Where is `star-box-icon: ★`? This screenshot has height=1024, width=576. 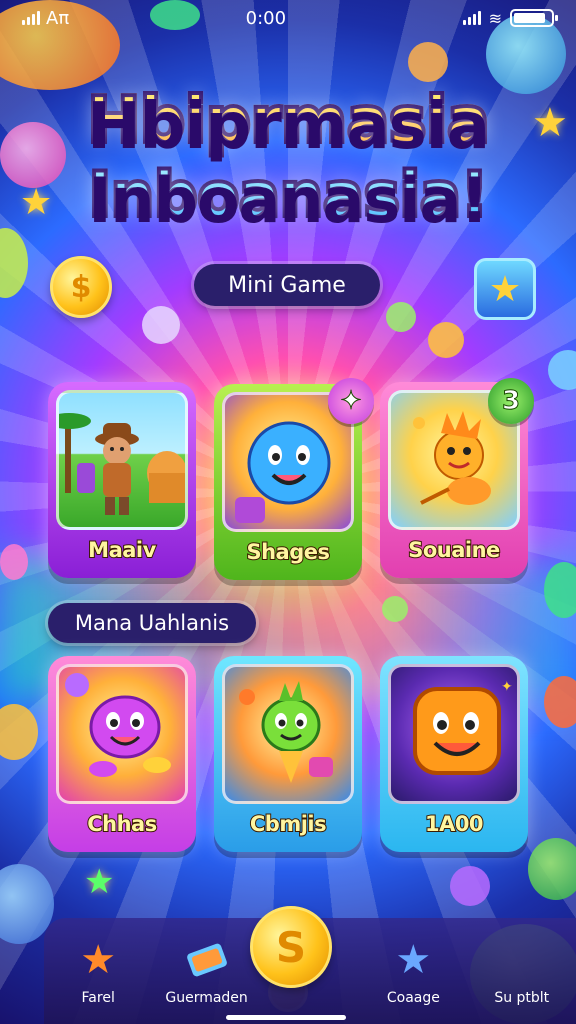
star-box-icon: ★ is located at coordinates (505, 289).